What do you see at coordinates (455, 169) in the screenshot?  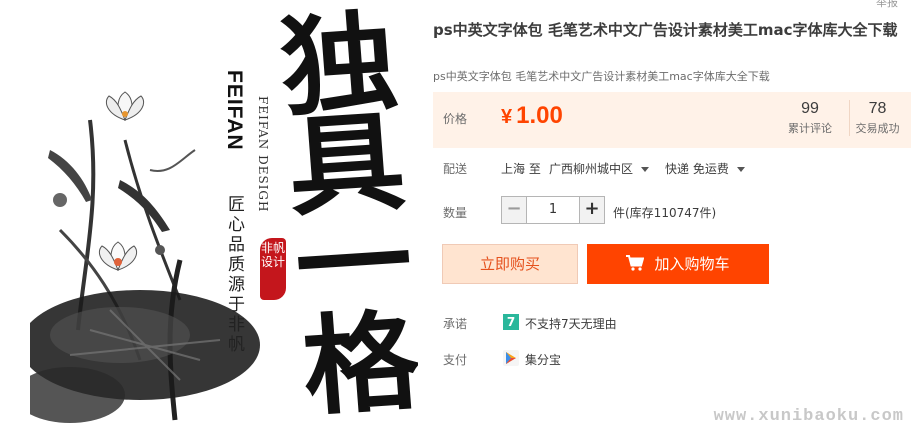 I see `shipping-label: 配送` at bounding box center [455, 169].